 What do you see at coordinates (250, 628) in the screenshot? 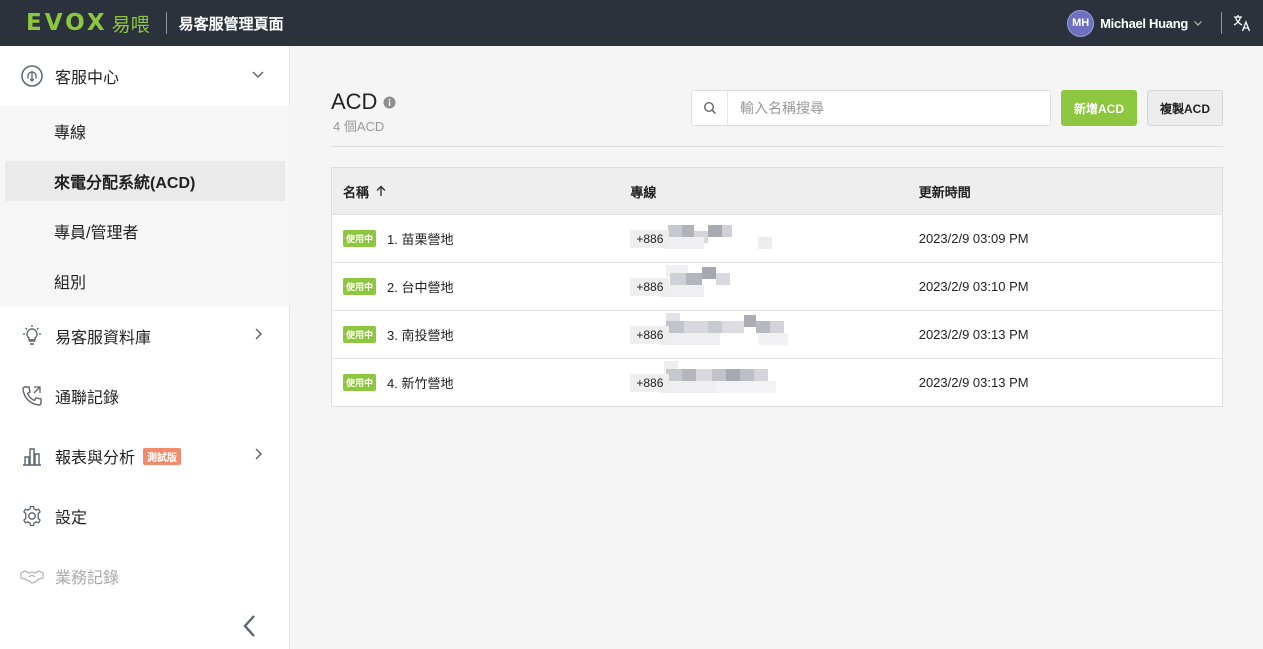
I see `collapse-sidebar-icon` at bounding box center [250, 628].